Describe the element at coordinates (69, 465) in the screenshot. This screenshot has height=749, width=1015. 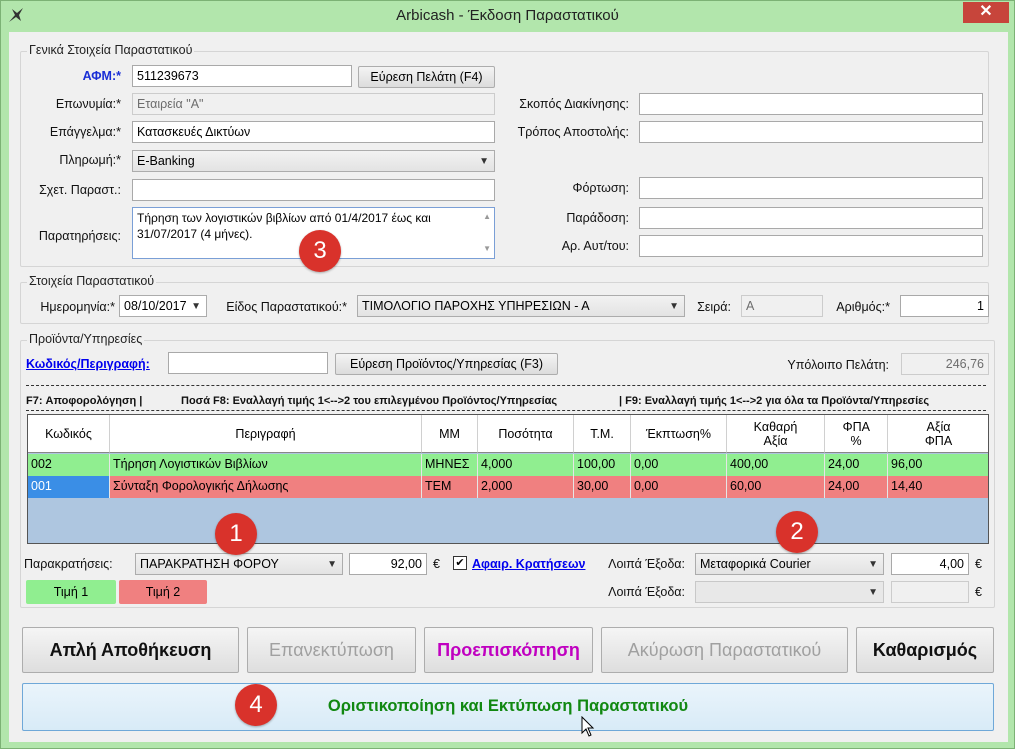
I see `cell-code: 002` at that location.